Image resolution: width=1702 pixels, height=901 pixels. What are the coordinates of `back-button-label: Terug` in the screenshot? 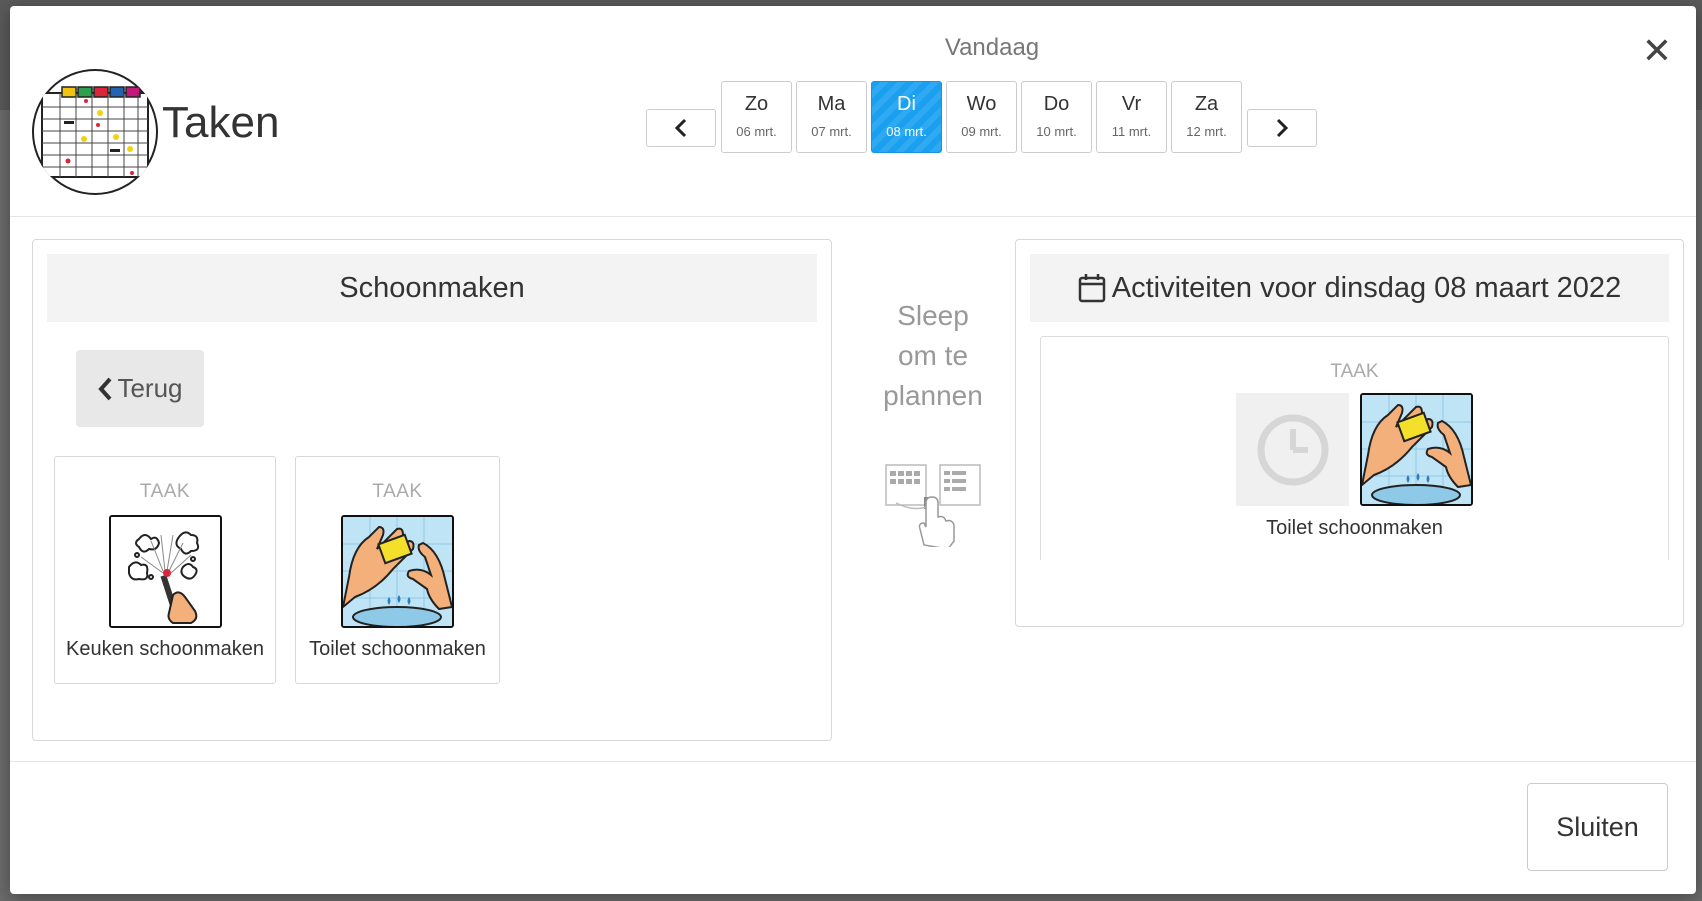 It's located at (150, 388).